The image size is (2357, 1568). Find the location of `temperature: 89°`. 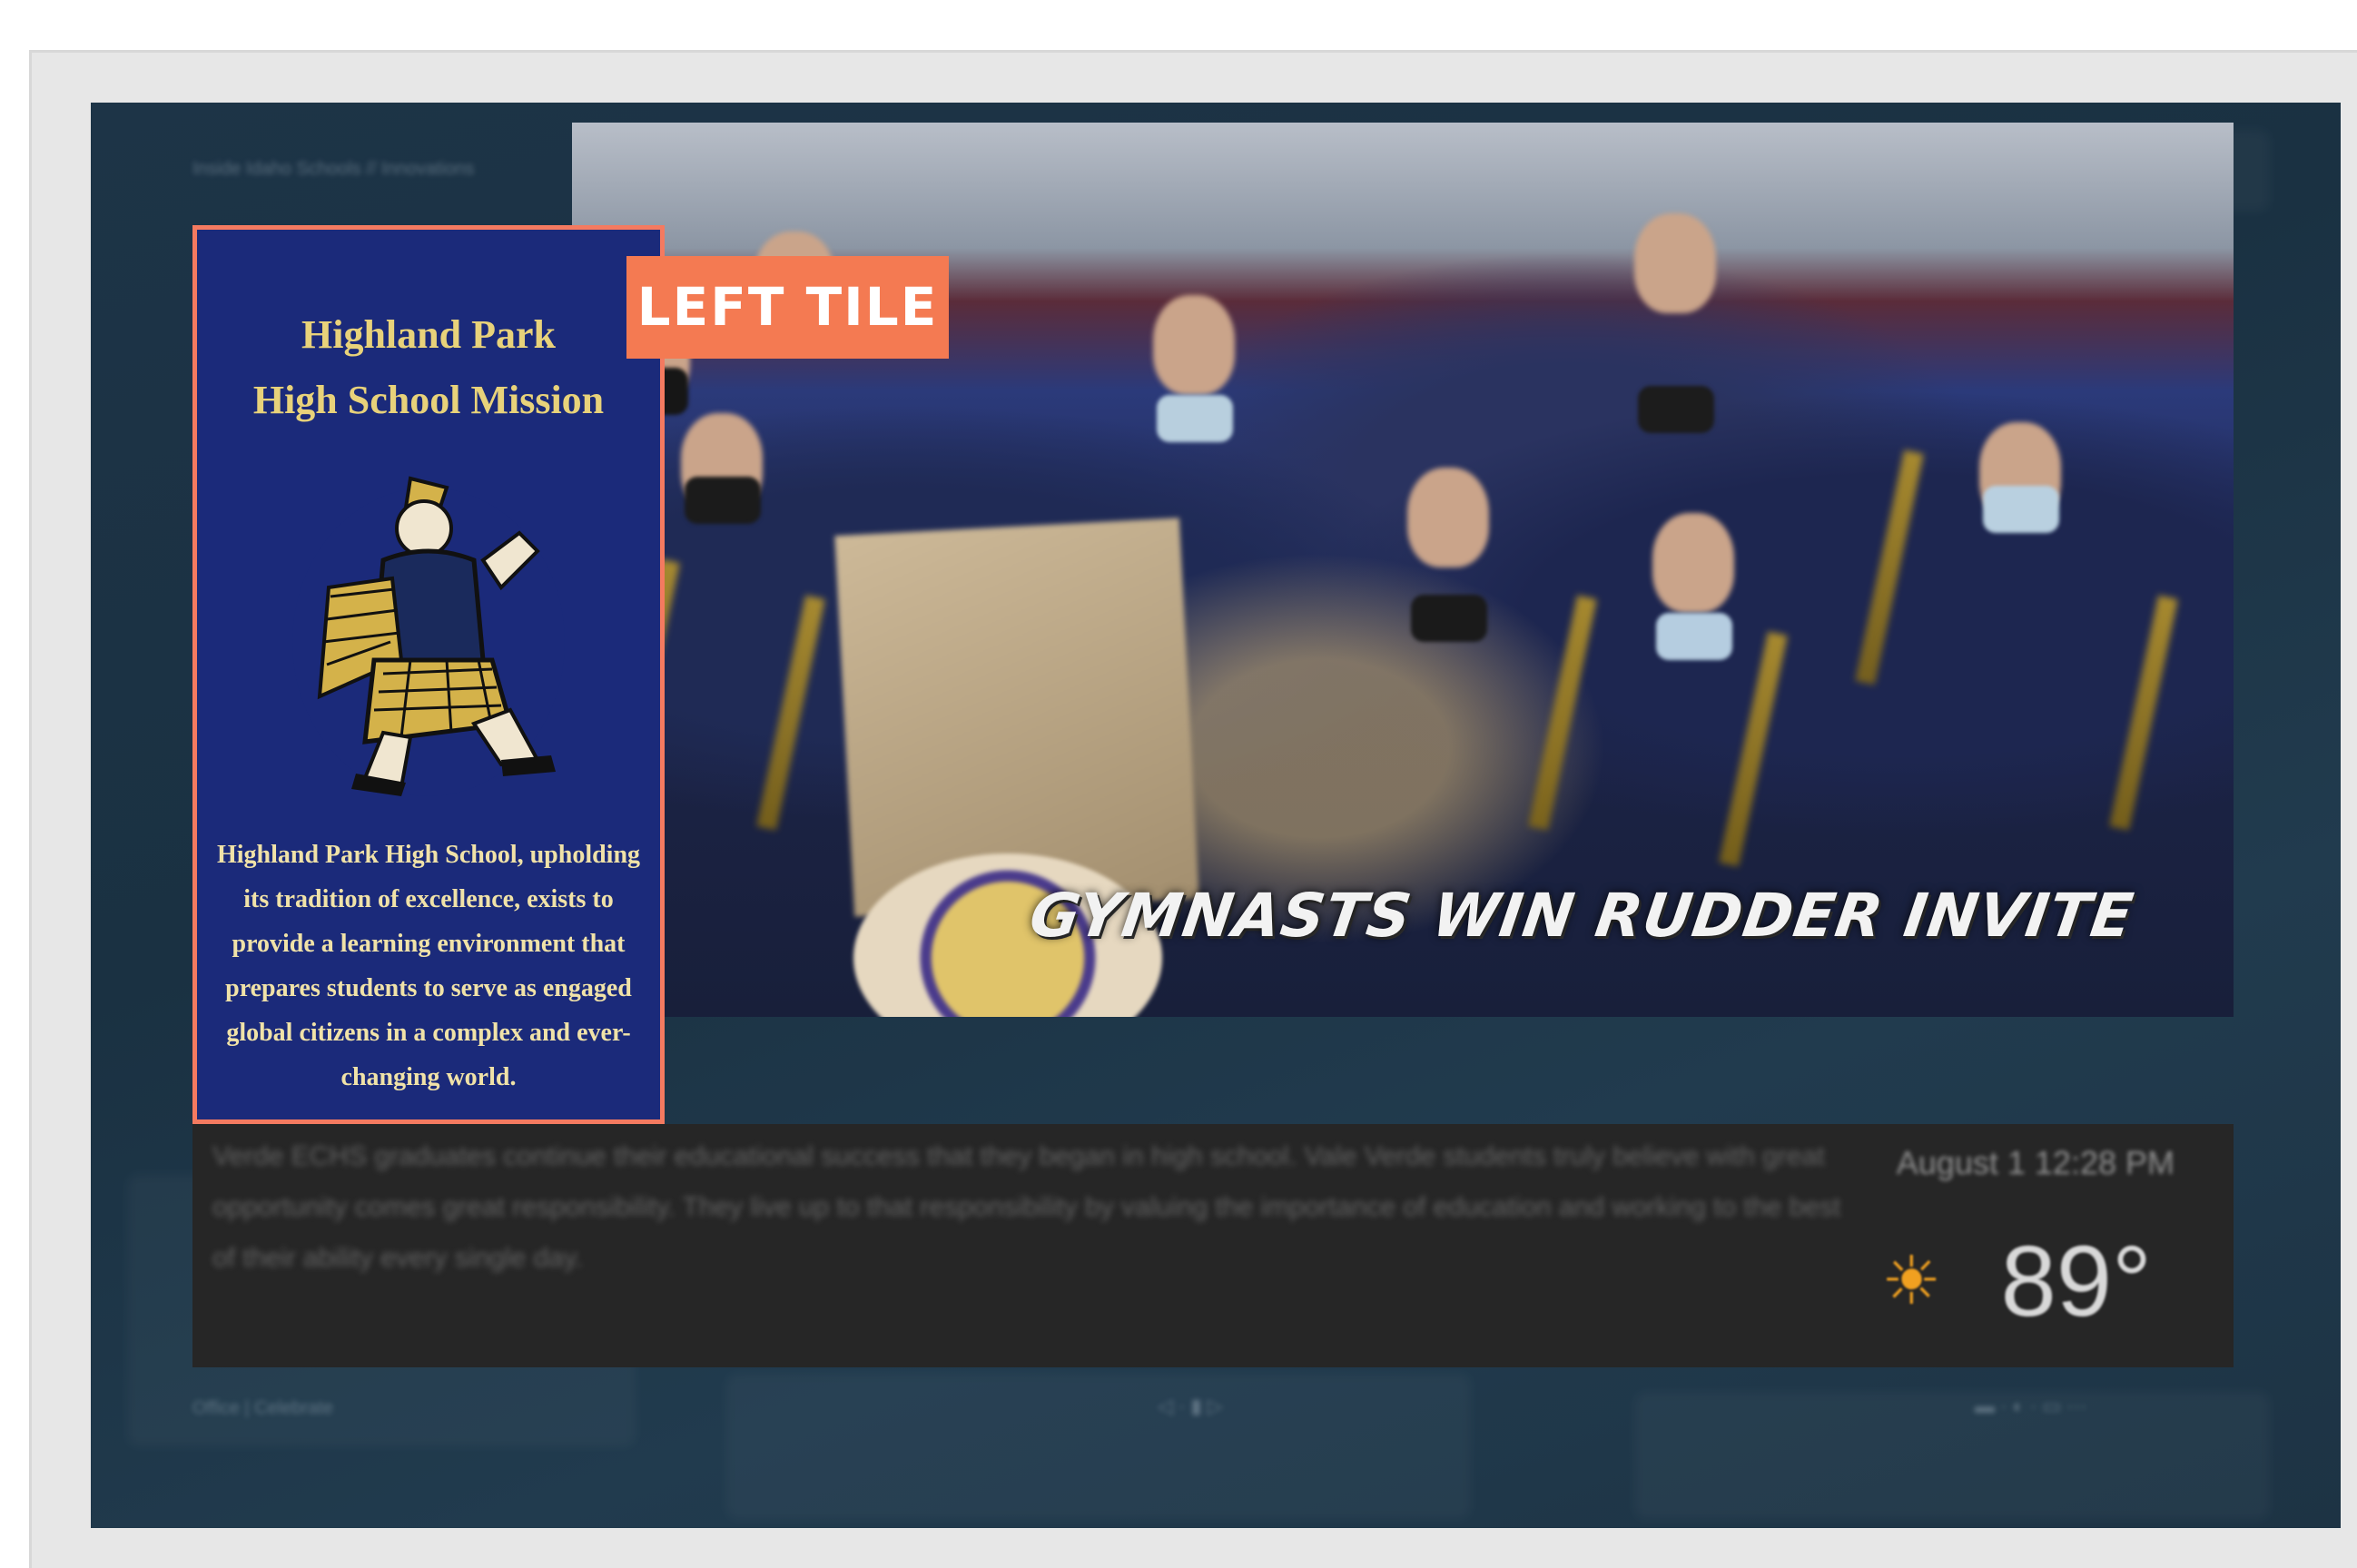

temperature: 89° is located at coordinates (2076, 1281).